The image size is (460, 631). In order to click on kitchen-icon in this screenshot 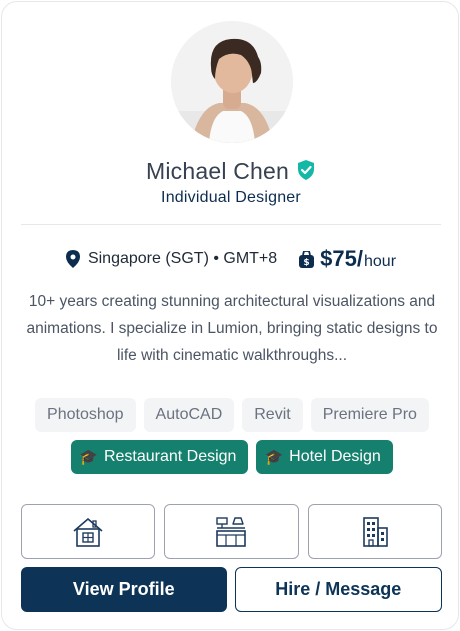, I will do `click(231, 531)`.